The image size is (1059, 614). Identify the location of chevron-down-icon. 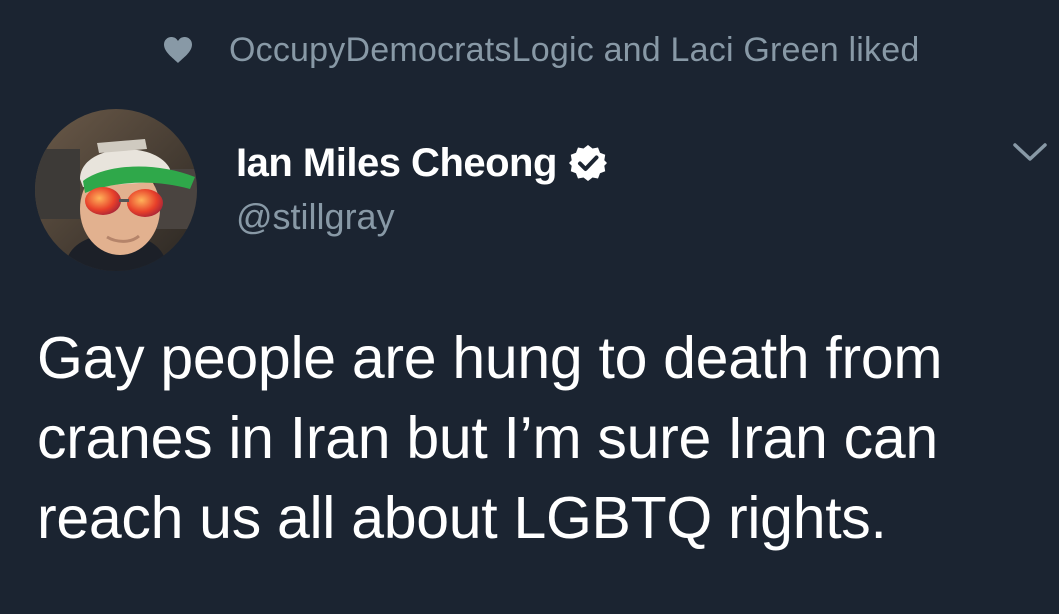
(1030, 152).